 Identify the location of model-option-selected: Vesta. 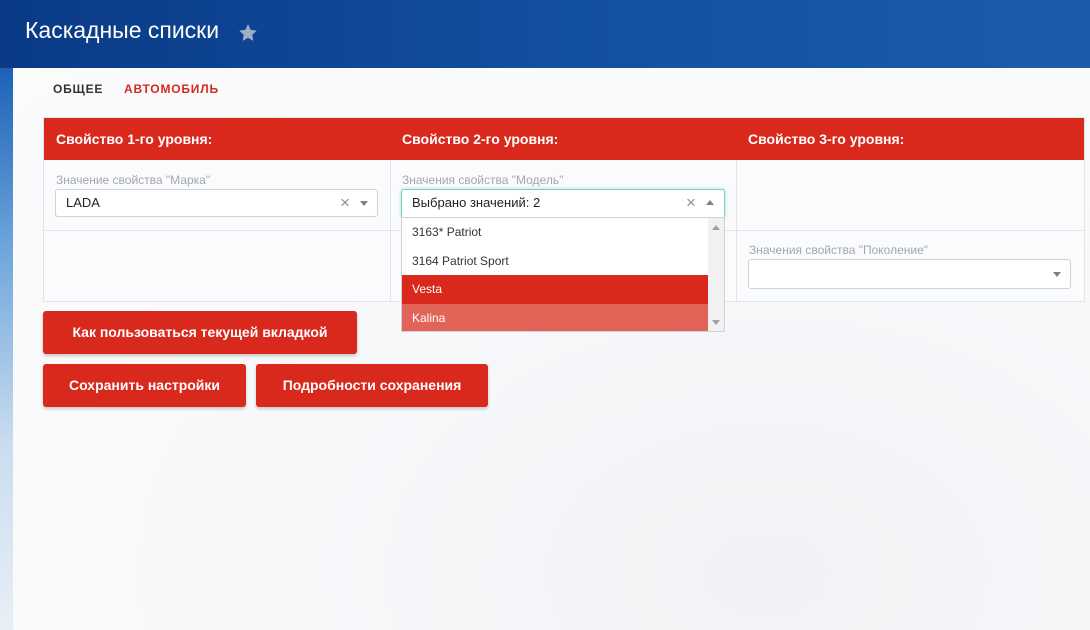
(555, 289).